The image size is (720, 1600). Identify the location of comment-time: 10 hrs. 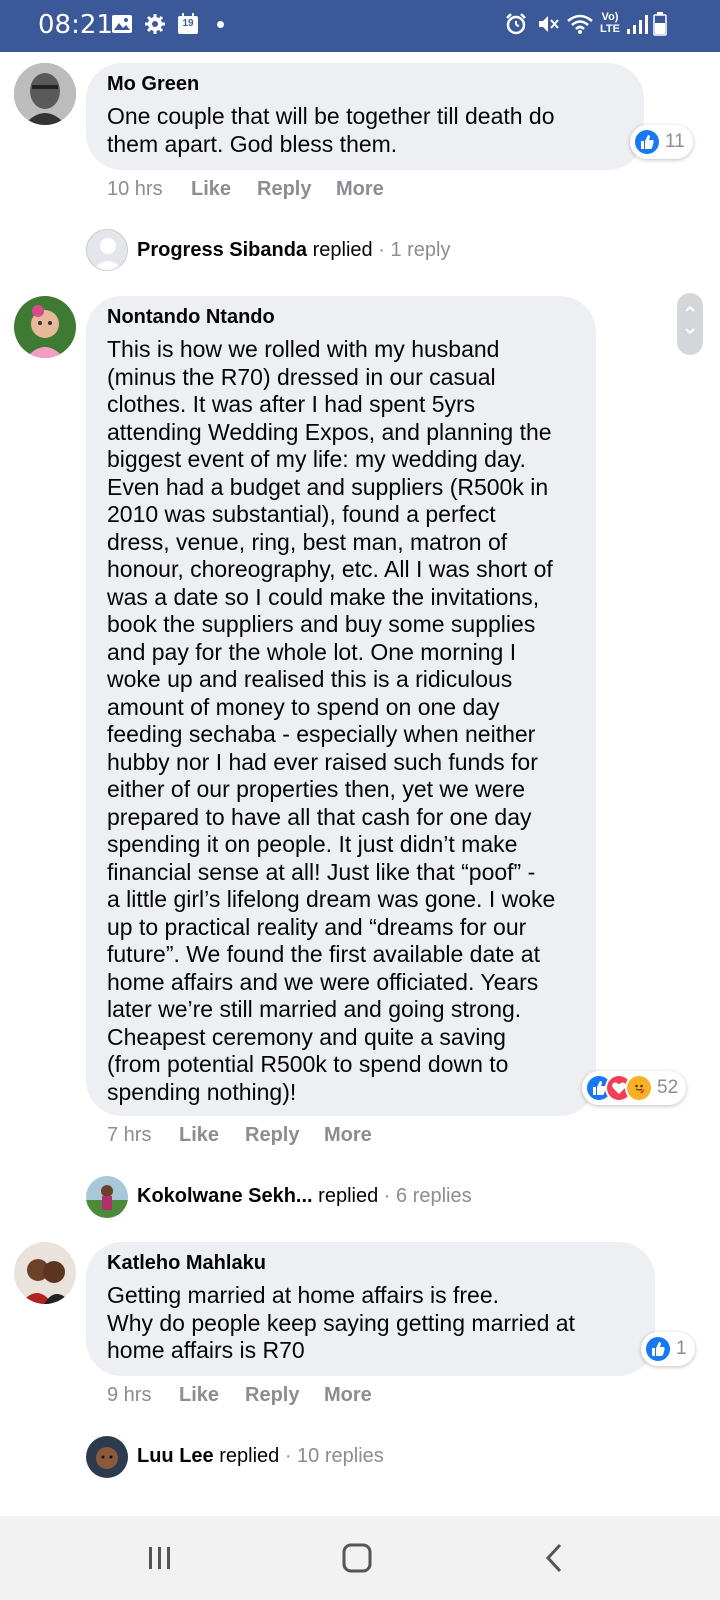
(135, 189).